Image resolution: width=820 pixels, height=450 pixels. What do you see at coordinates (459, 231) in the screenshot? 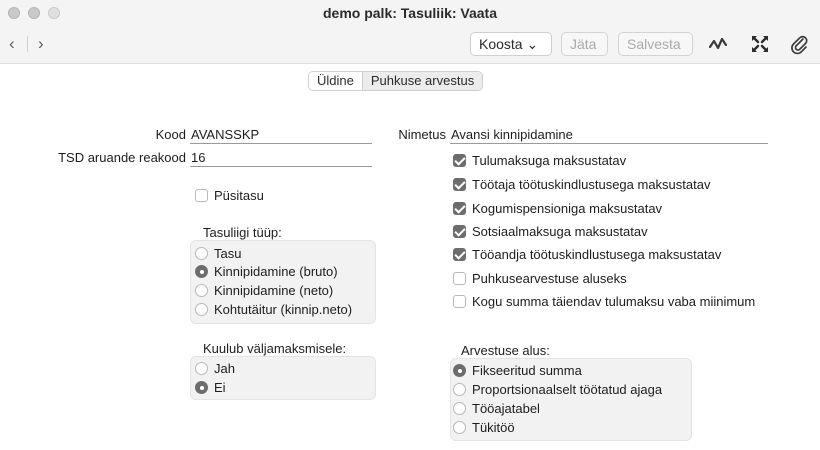
I see `social-tax-box` at bounding box center [459, 231].